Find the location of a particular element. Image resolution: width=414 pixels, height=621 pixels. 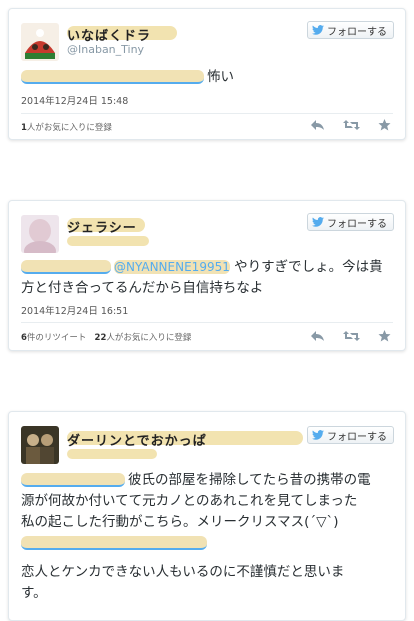

user-handle: @Inaban_Tiny is located at coordinates (105, 49).